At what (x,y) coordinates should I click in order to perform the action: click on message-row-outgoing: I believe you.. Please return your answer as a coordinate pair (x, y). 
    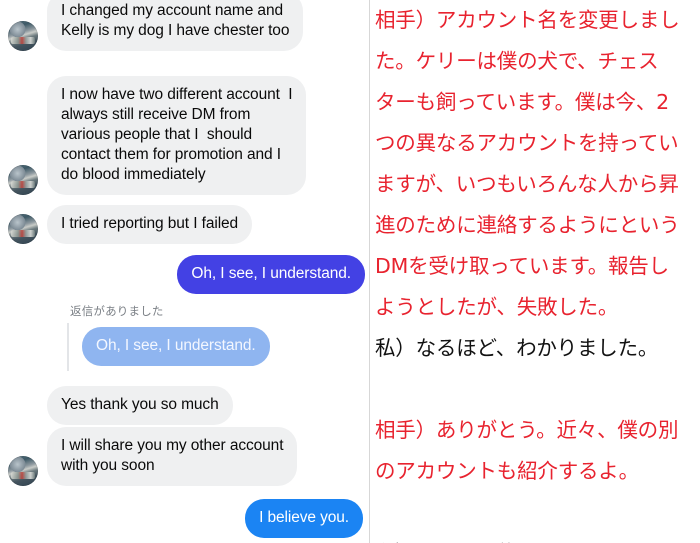
    Looking at the image, I should click on (304, 518).